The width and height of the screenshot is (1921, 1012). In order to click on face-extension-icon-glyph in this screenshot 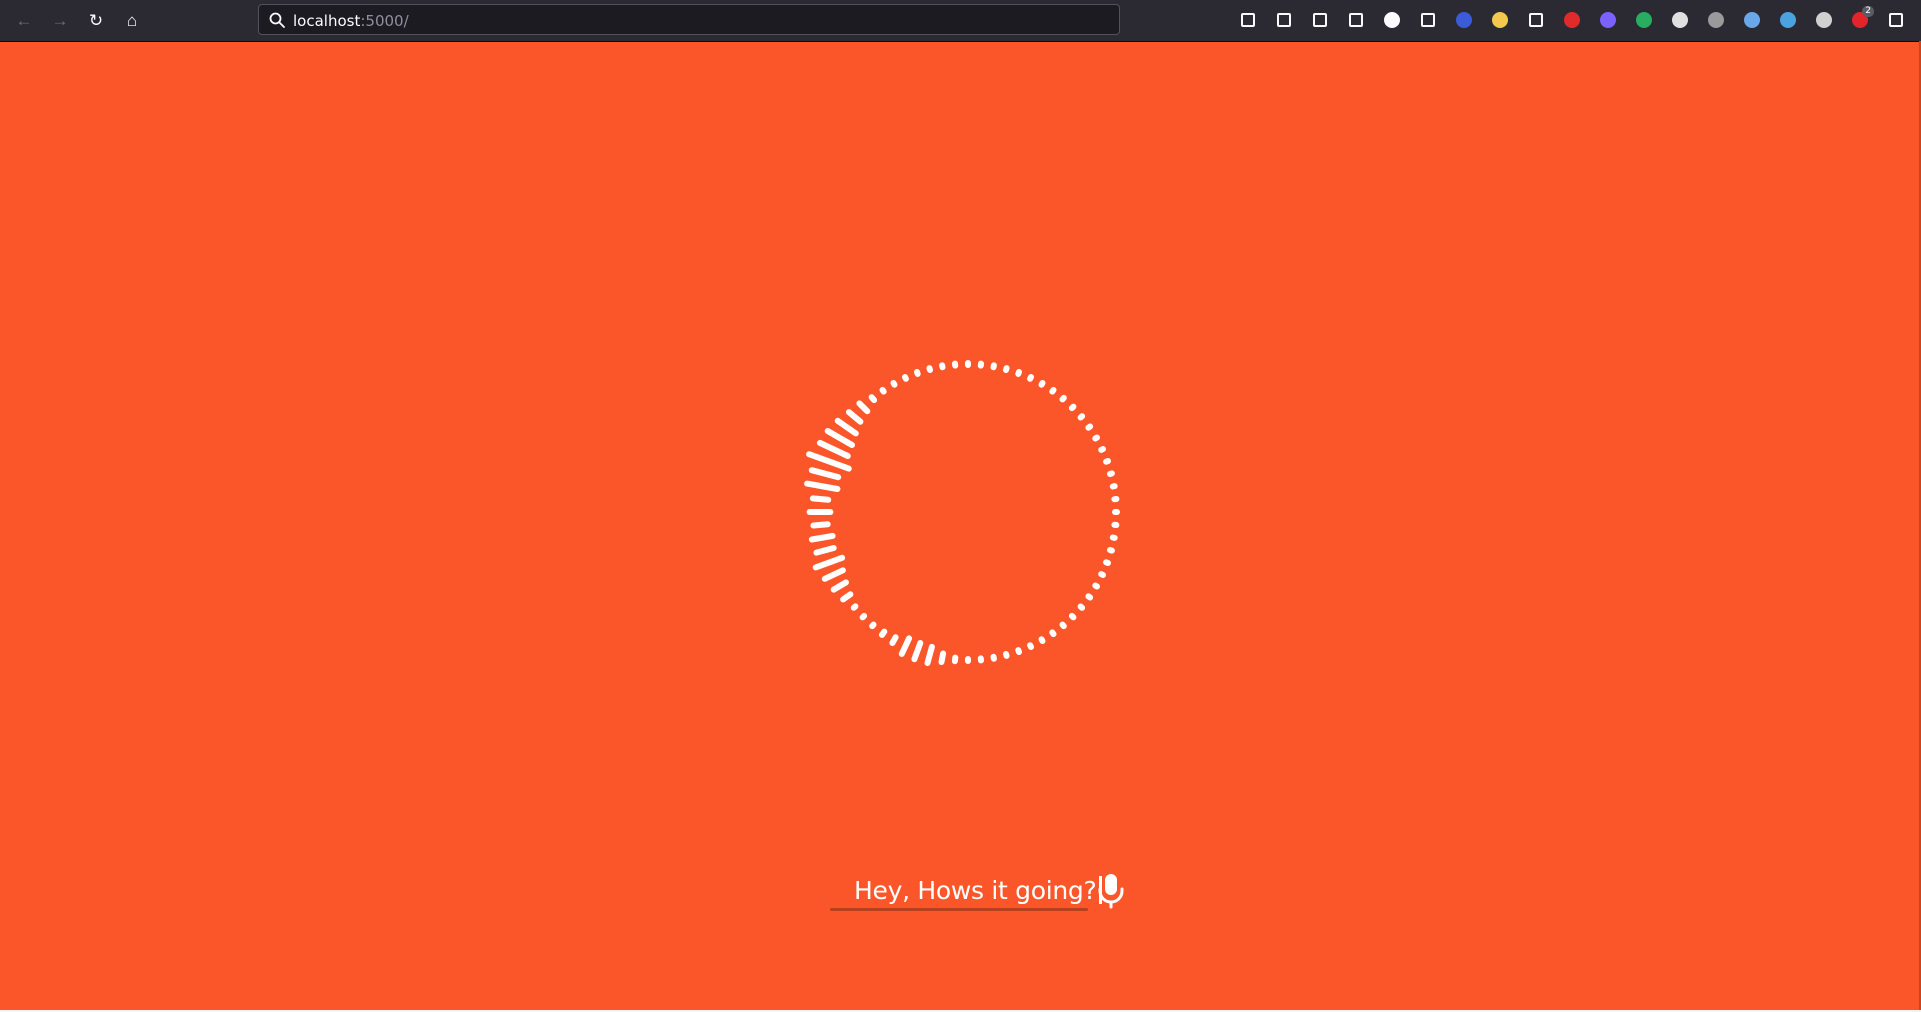, I will do `click(1788, 20)`.